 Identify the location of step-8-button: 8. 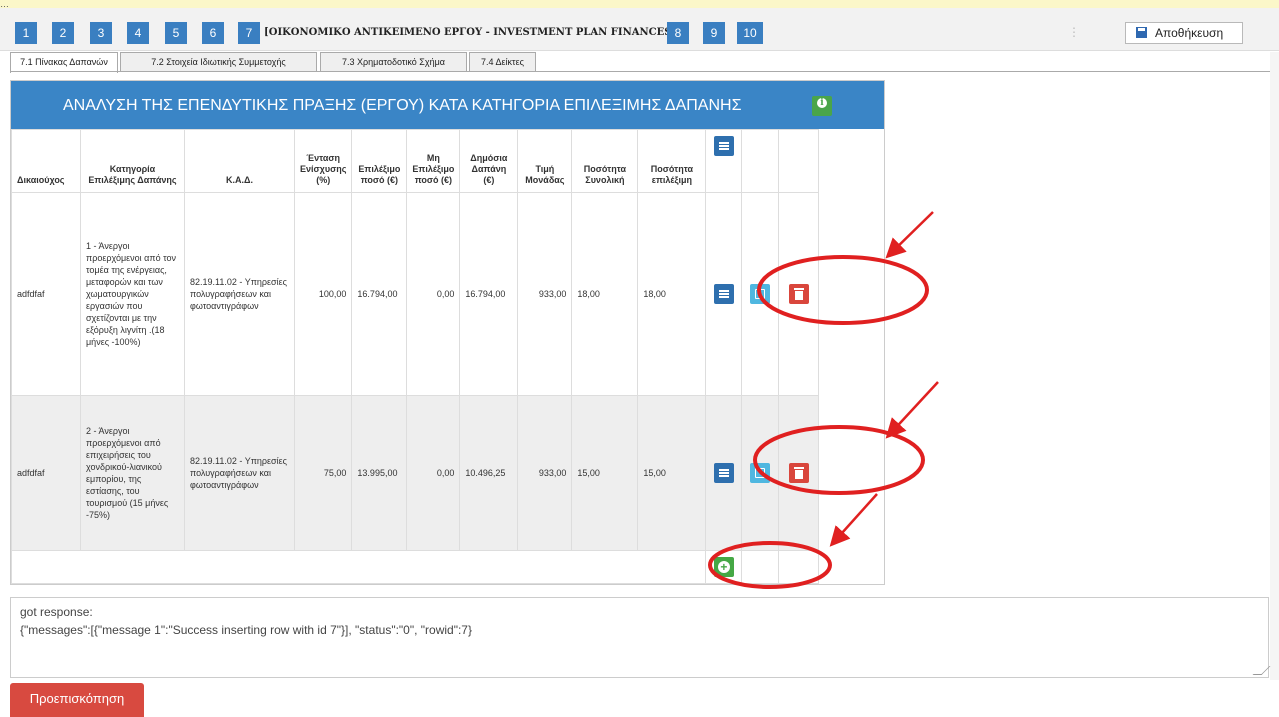
(678, 33).